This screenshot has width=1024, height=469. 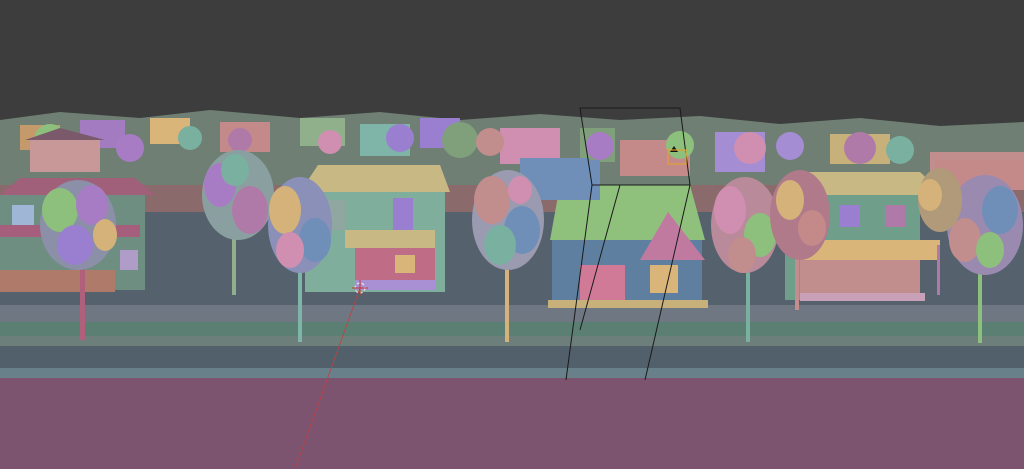 I want to click on grass-strip, so click(x=512, y=329).